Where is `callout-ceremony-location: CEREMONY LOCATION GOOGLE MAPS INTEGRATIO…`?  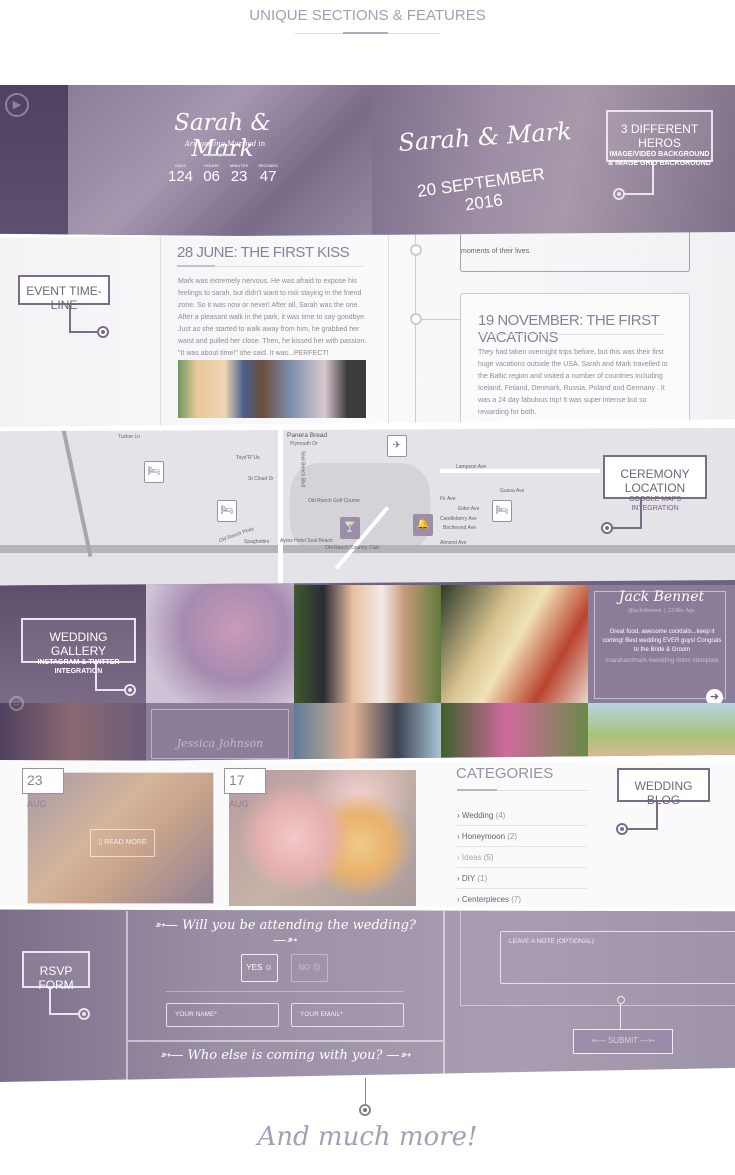
callout-ceremony-location: CEREMONY LOCATION GOOGLE MAPS INTEGRATIO… is located at coordinates (655, 483).